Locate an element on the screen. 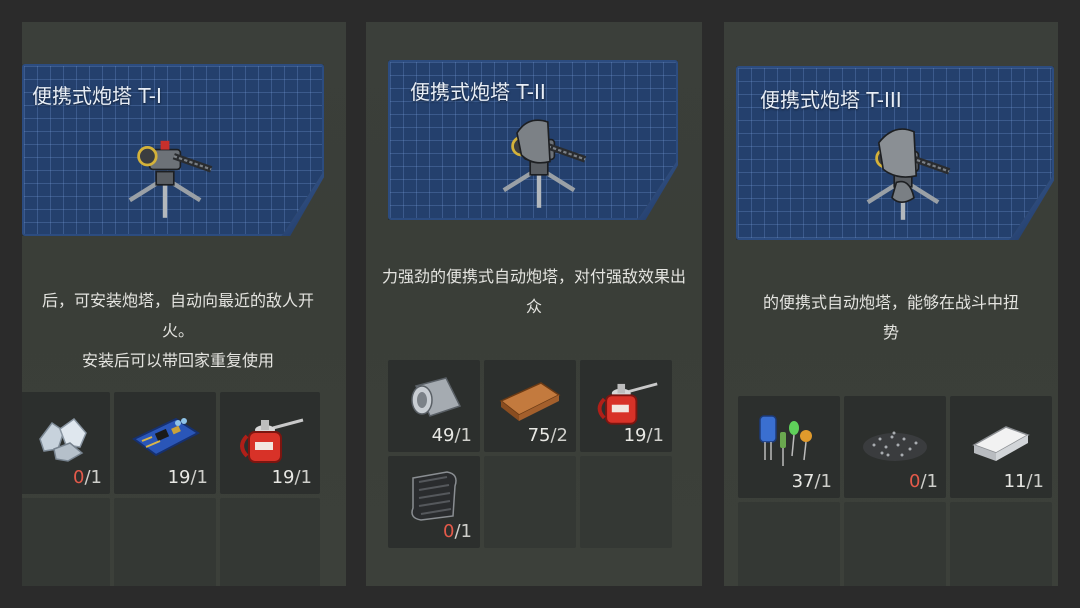 Image resolution: width=1080 pixels, height=608 pixels. recipe-description: 后，可安装炮塔，自动向最近的敌人开 火。 安装后可以带回家重复使用 is located at coordinates (177, 330).